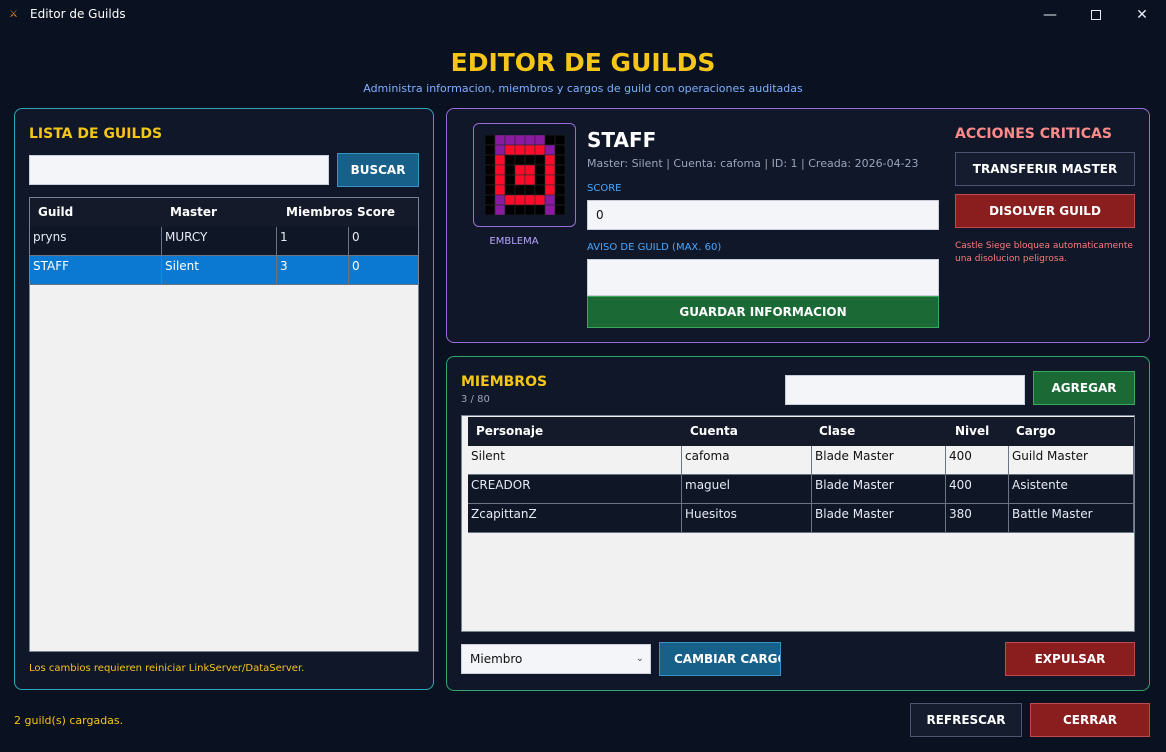  Describe the element at coordinates (69, 720) in the screenshot. I see `status-text: 2 guild(s) cargadas.` at that location.